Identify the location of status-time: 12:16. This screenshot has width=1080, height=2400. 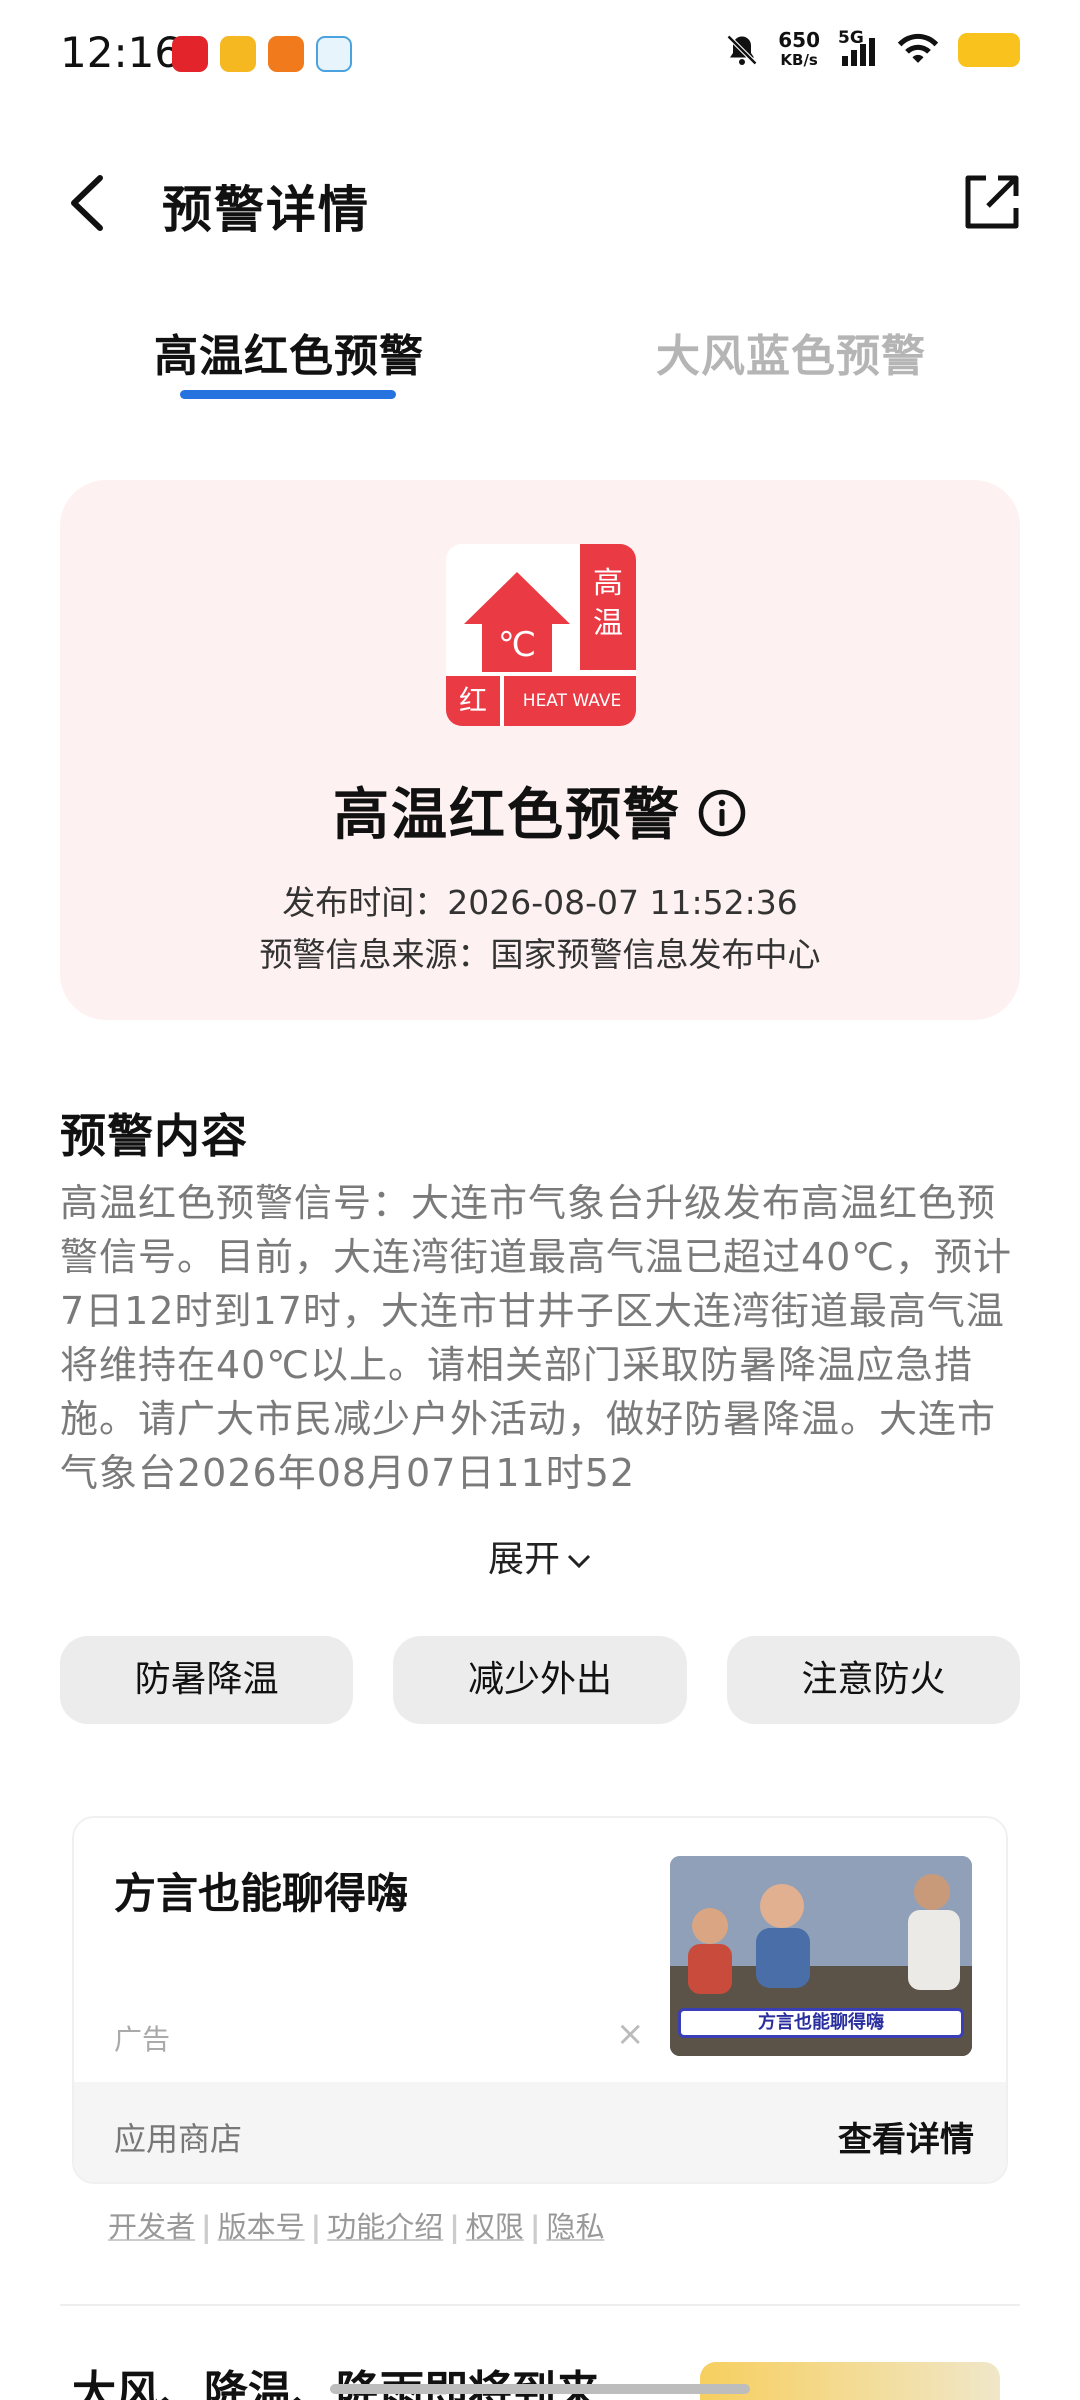
(121, 52).